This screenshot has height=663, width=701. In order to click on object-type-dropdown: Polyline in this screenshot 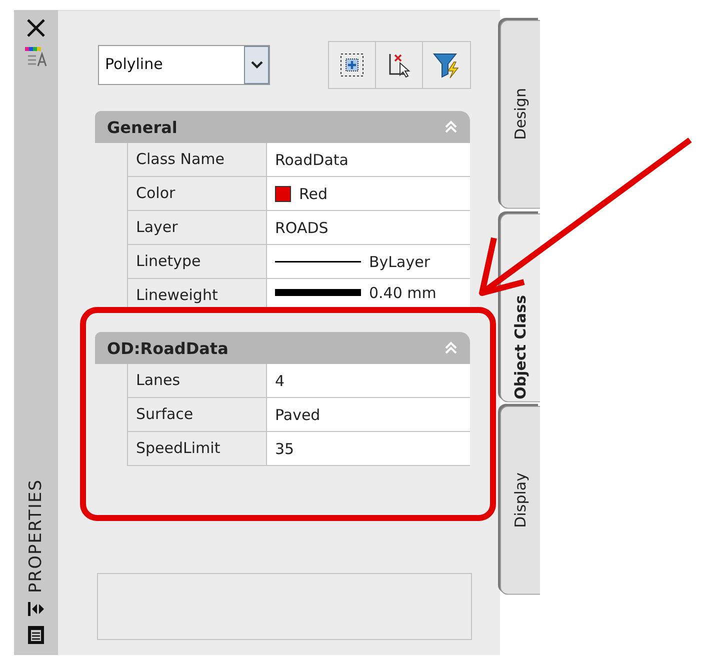, I will do `click(184, 65)`.